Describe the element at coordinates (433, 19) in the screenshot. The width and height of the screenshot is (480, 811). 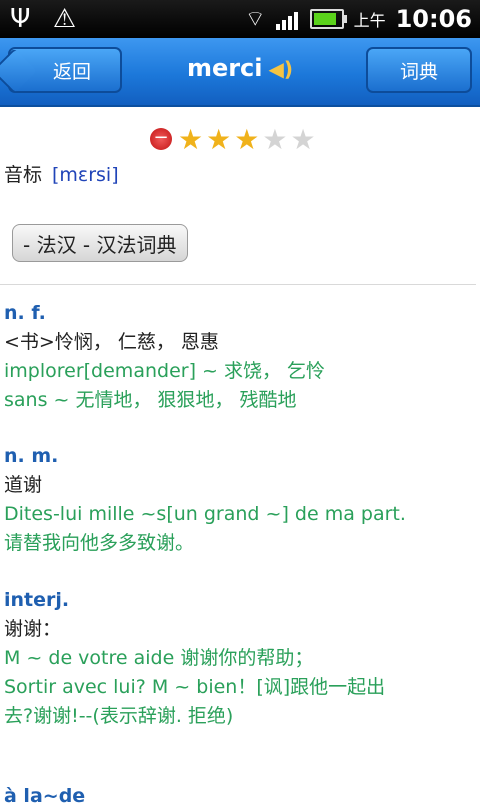
I see `clock-time: 10:06` at that location.